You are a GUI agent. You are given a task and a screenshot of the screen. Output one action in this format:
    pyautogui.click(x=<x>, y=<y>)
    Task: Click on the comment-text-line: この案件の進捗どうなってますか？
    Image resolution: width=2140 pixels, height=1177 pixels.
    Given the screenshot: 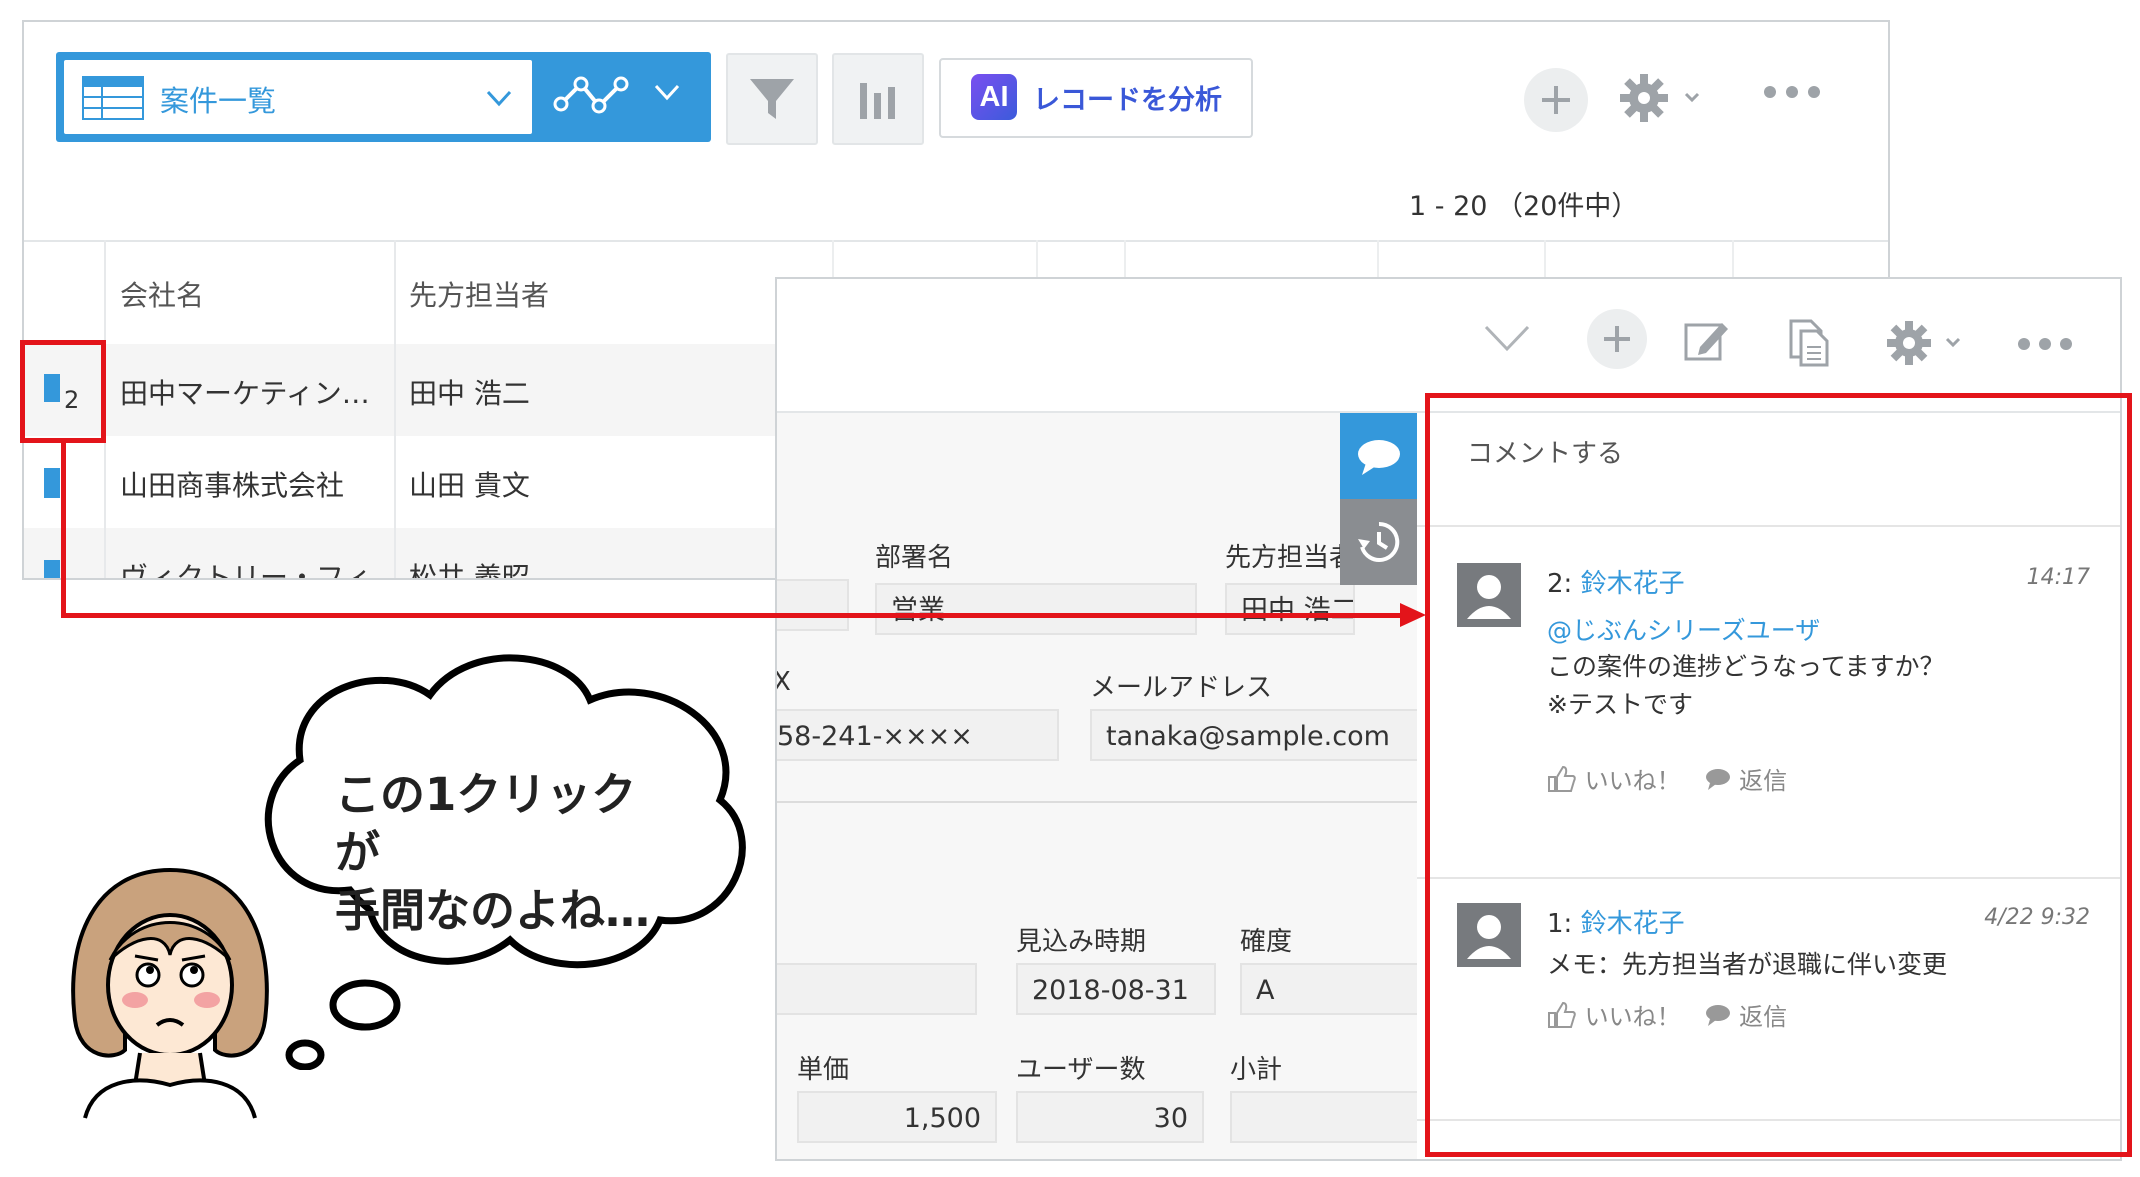 What is the action you would take?
    pyautogui.click(x=1746, y=666)
    